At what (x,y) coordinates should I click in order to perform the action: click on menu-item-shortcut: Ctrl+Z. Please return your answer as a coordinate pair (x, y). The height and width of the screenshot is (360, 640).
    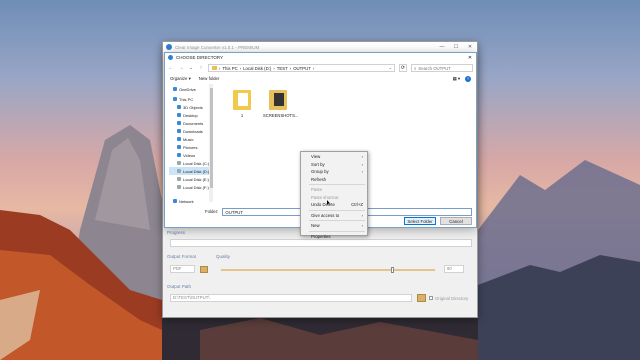
    Looking at the image, I should click on (357, 205).